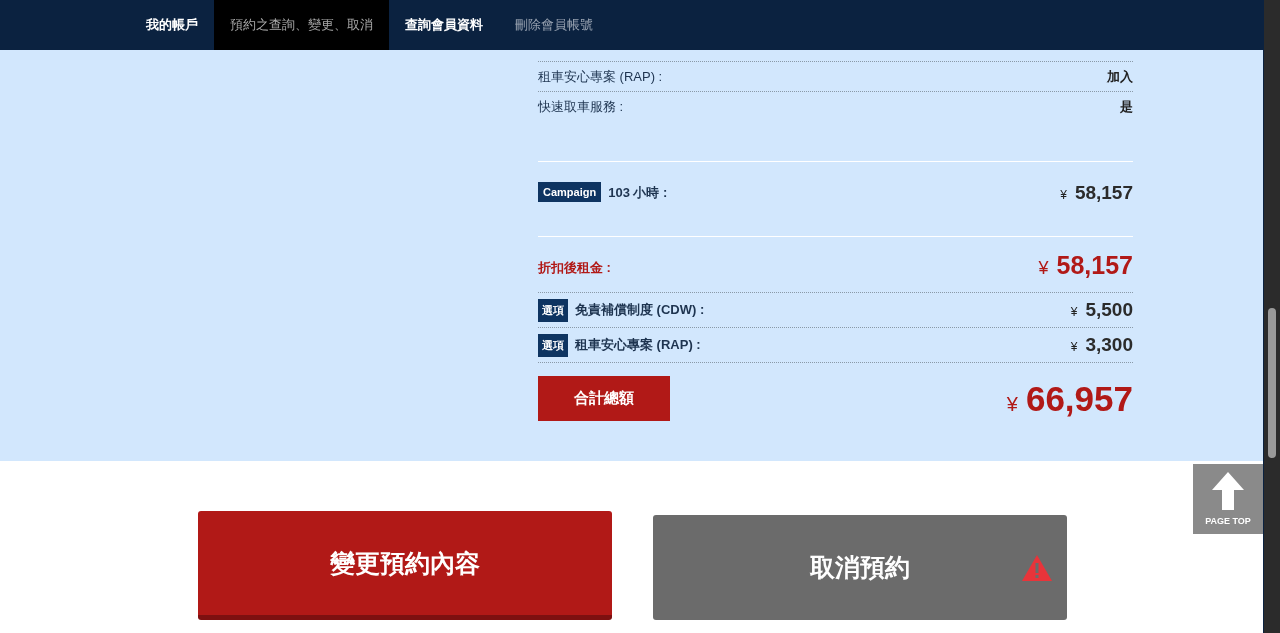  Describe the element at coordinates (581, 106) in the screenshot. I see `detail-label: 快速取車服務 :` at that location.